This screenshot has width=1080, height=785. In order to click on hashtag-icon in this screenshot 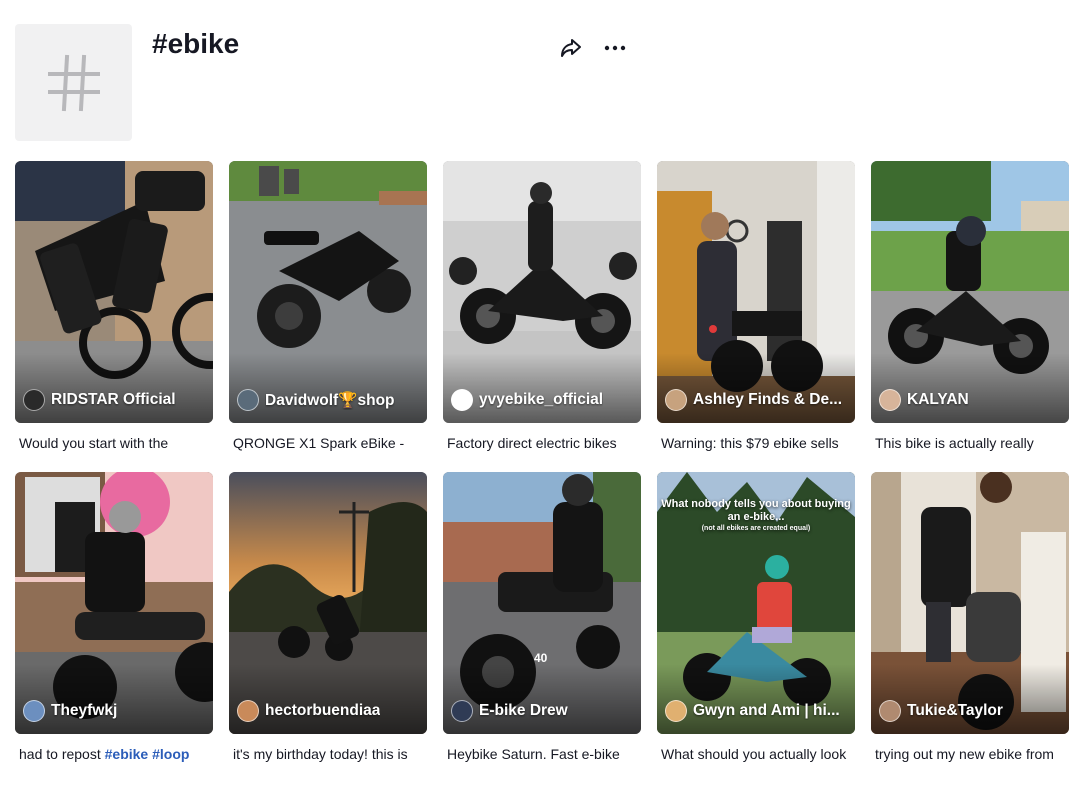, I will do `click(73, 82)`.